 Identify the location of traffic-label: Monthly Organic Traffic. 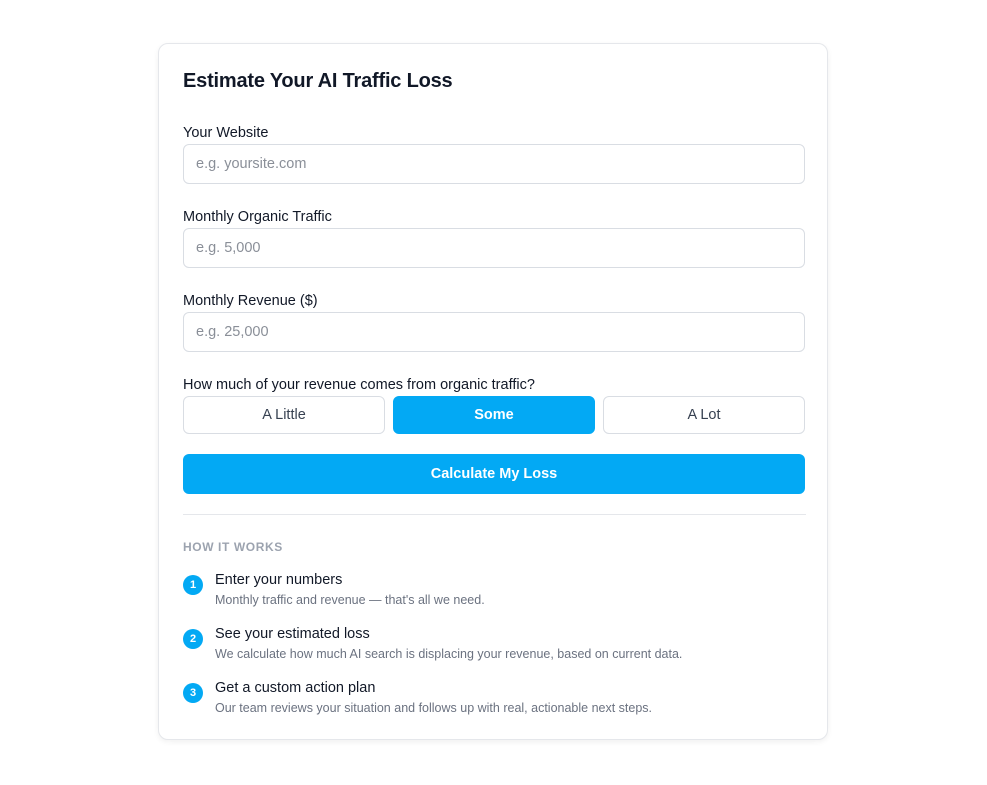
(257, 217).